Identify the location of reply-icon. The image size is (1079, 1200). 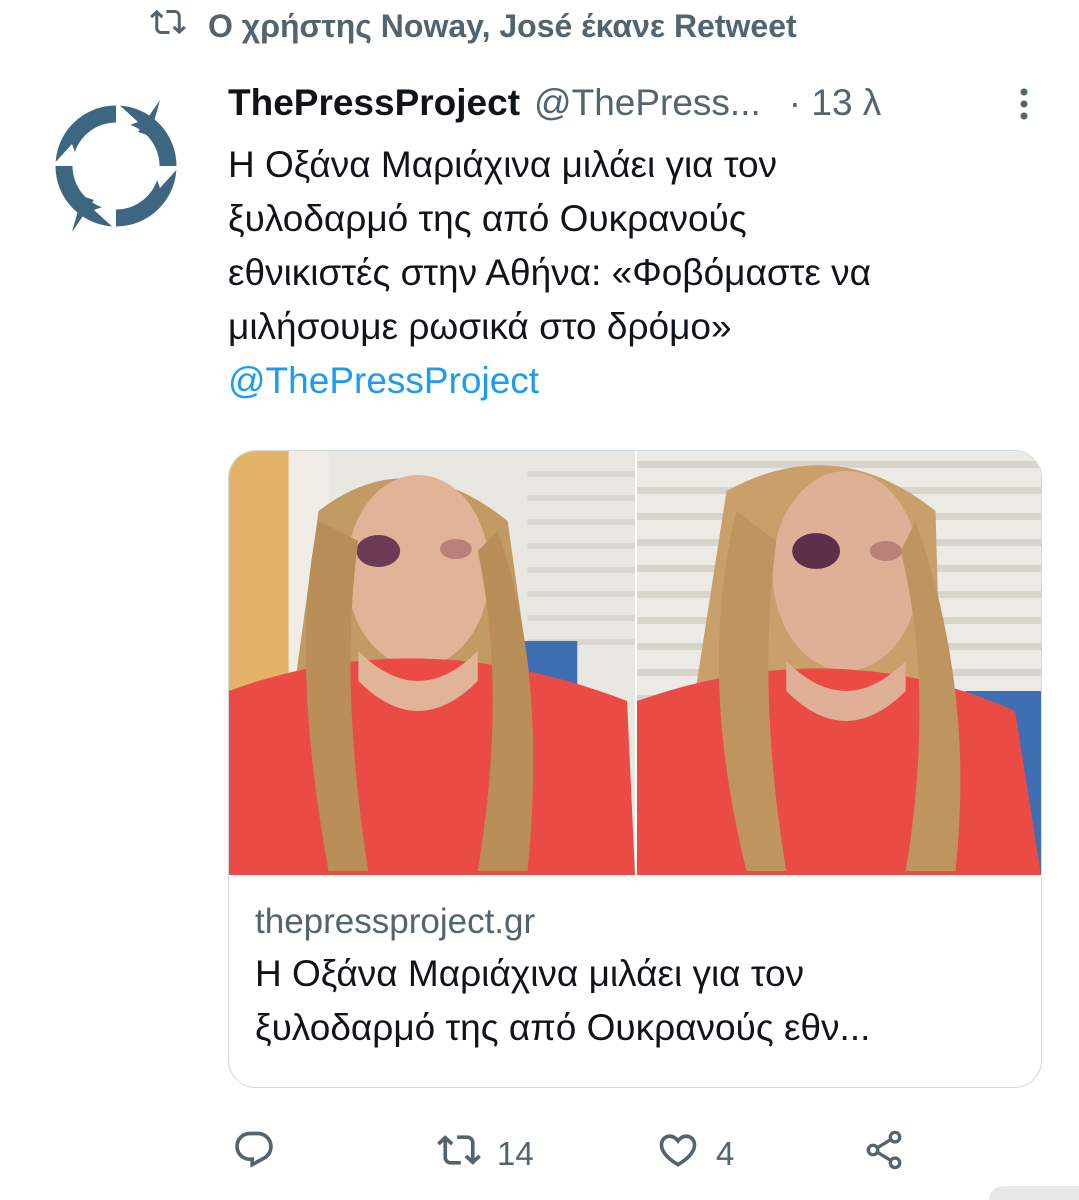
(254, 1154).